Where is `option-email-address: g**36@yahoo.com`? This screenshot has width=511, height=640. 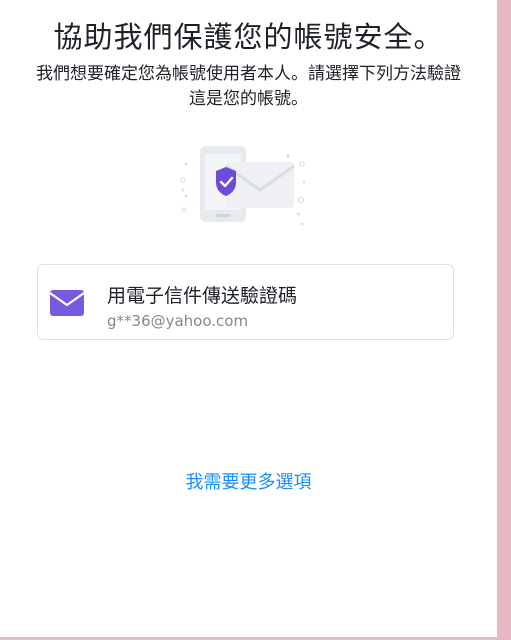
option-email-address: g**36@yahoo.com is located at coordinates (178, 321).